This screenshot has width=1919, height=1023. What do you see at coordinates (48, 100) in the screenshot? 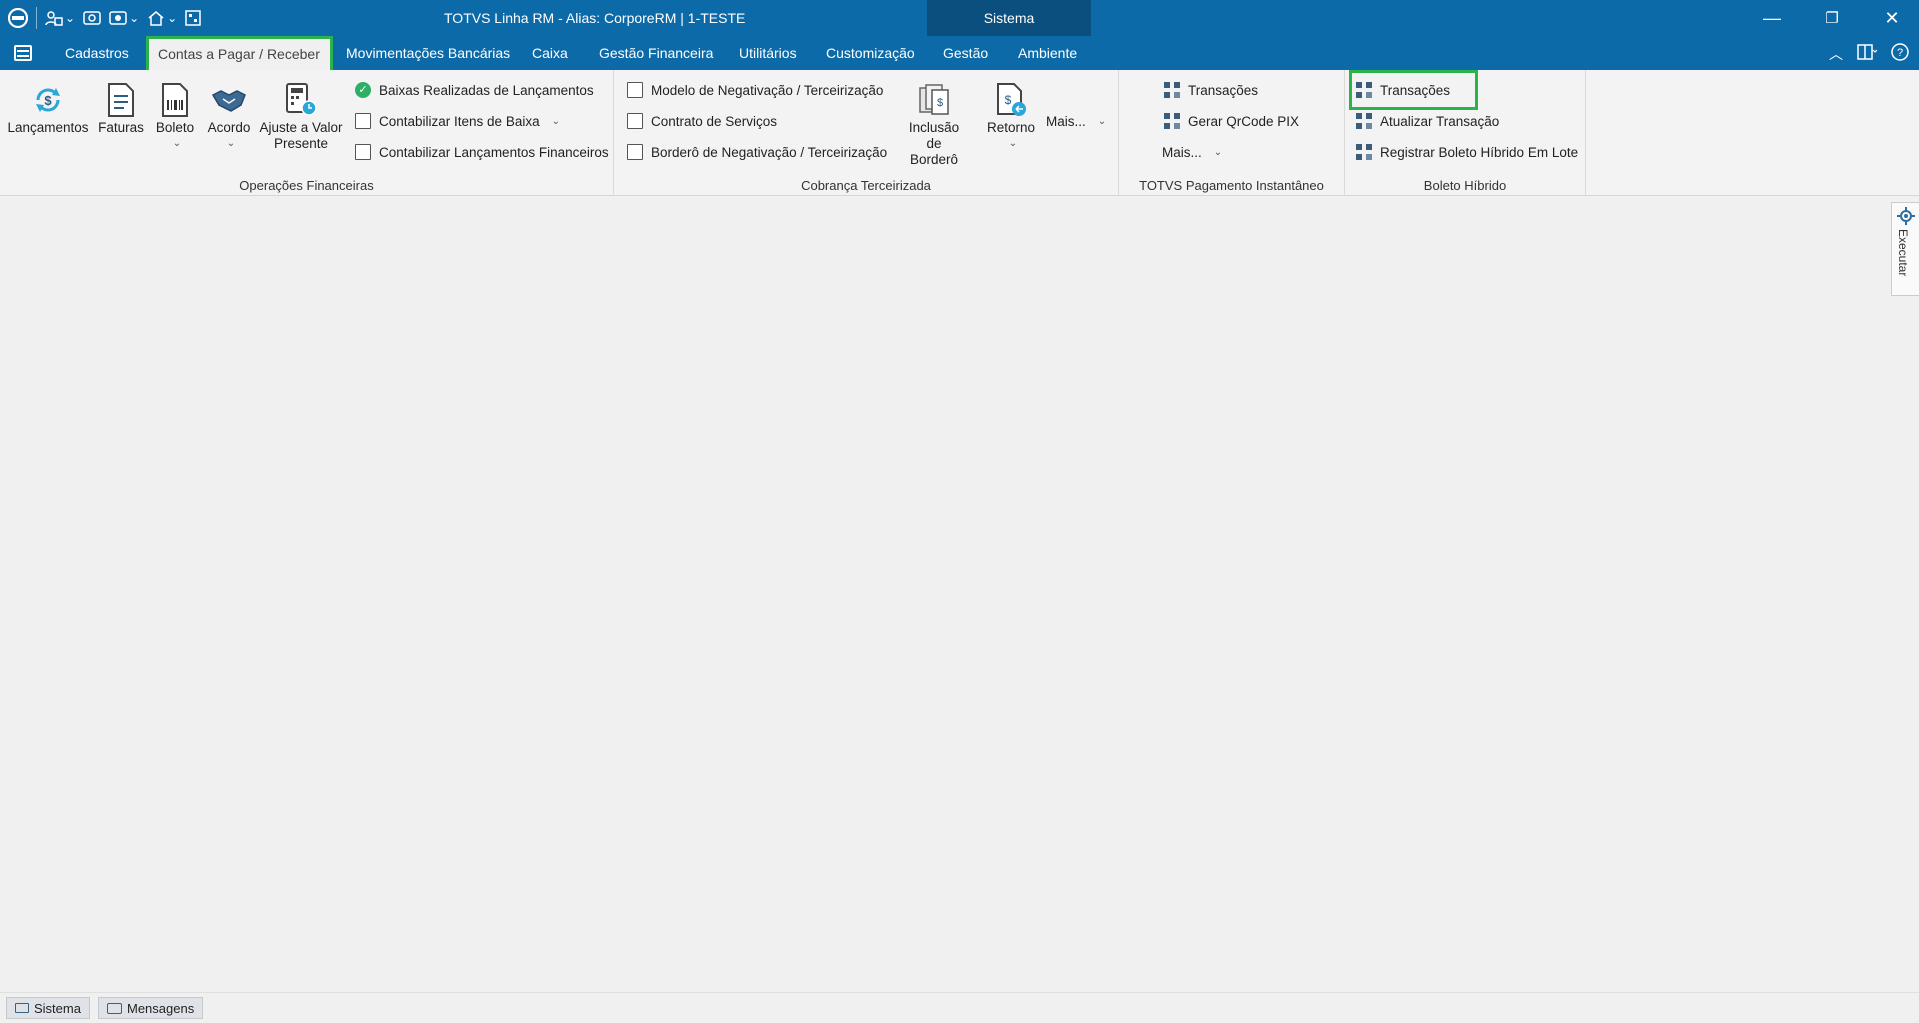
I see `lancamentos-icon: $` at bounding box center [48, 100].